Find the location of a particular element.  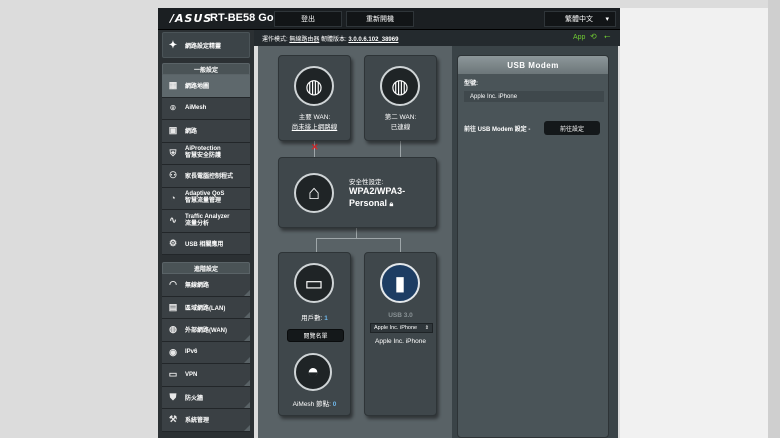

primary-wan-label: 主要 WAN: is located at coordinates (314, 117).